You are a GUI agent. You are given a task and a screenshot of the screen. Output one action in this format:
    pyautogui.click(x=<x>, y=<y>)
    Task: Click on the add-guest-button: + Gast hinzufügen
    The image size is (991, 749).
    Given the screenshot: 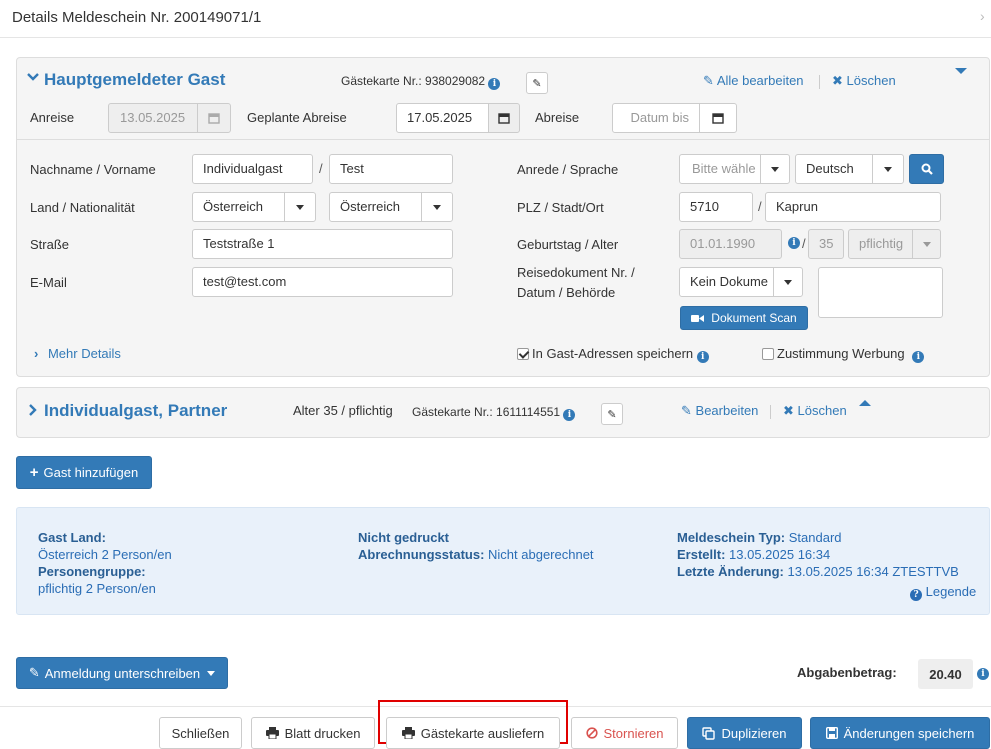 What is the action you would take?
    pyautogui.click(x=84, y=472)
    